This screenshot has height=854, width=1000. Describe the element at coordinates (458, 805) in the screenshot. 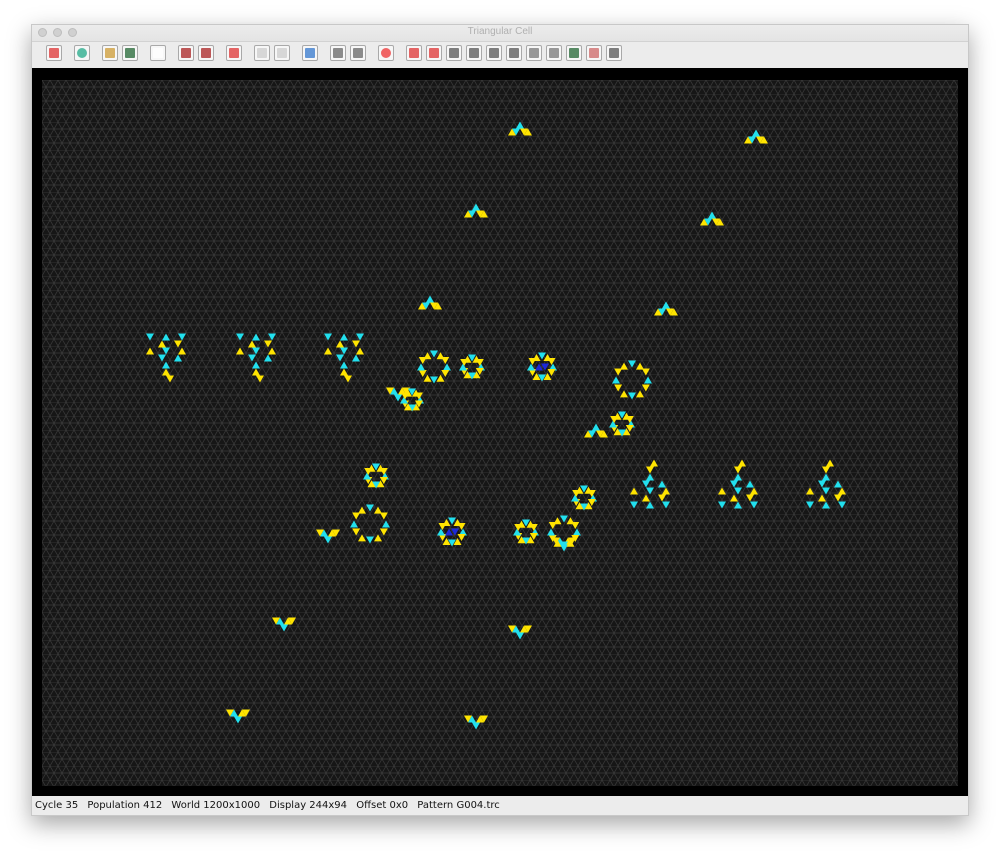

I see `pattern-name: Pattern G004.trc` at that location.